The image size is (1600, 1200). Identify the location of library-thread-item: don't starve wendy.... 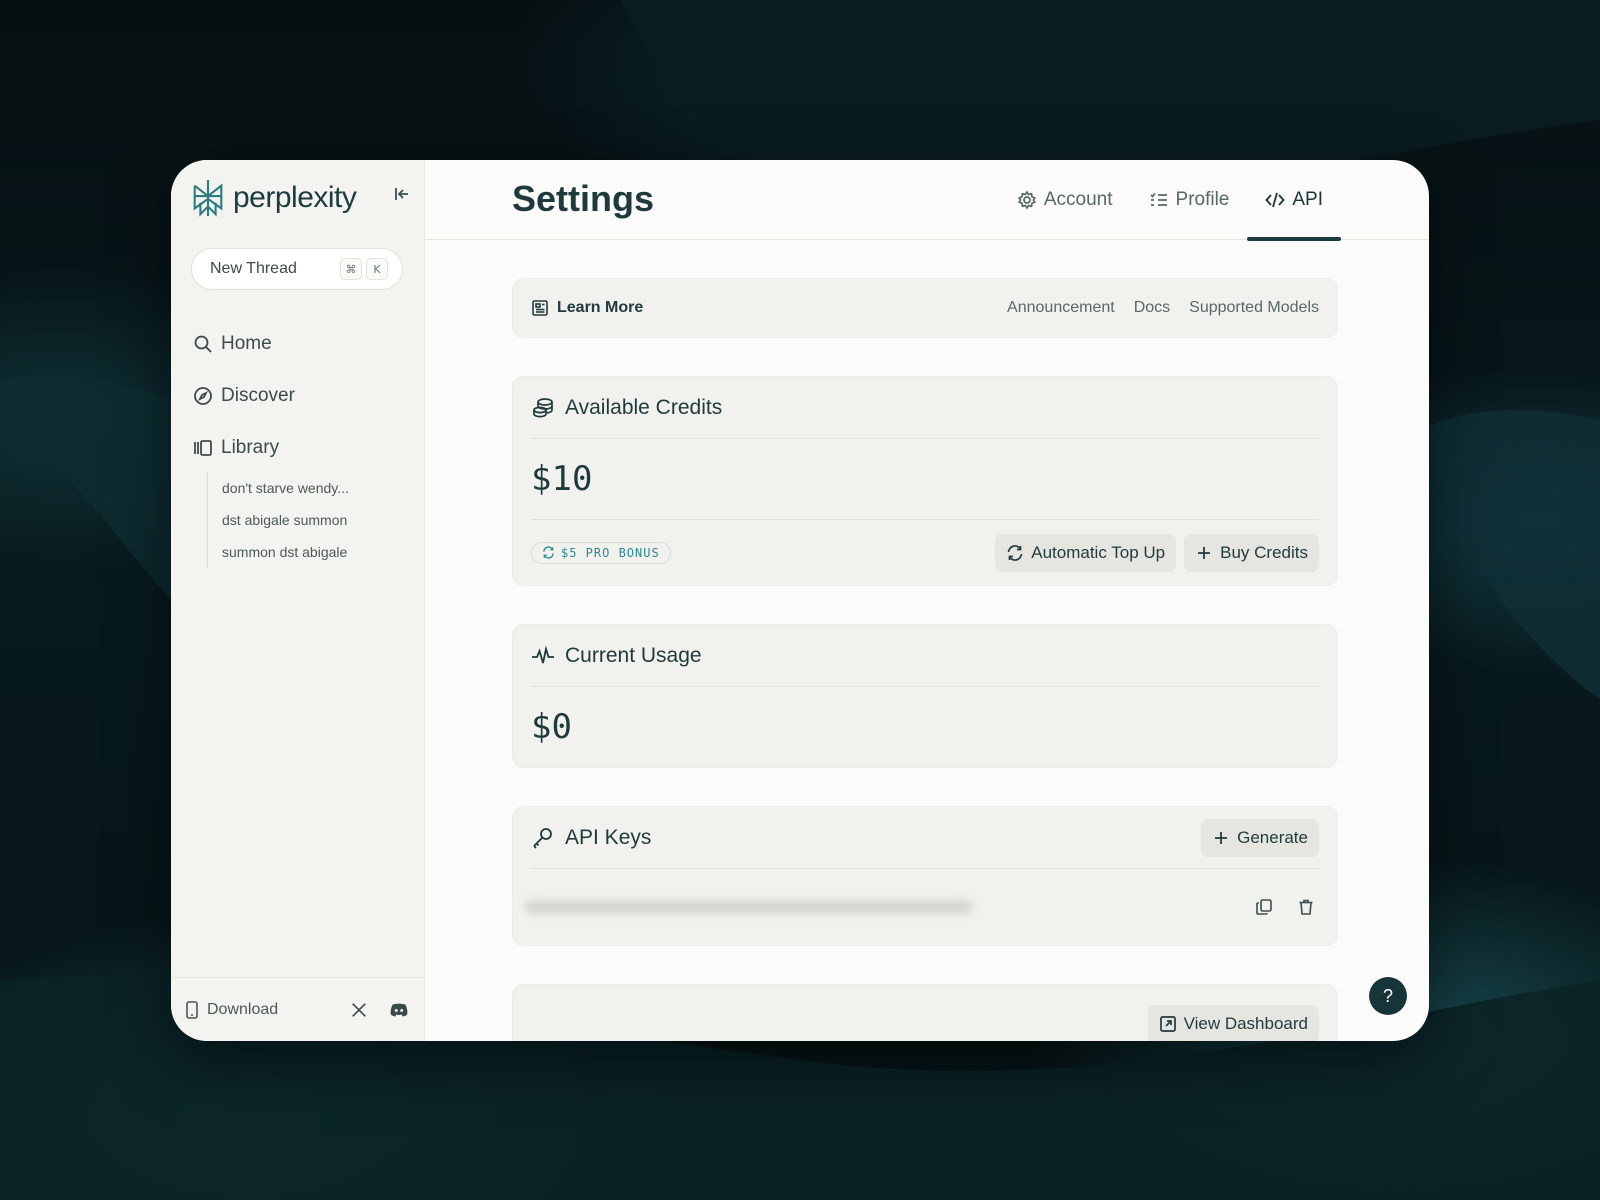
(285, 488).